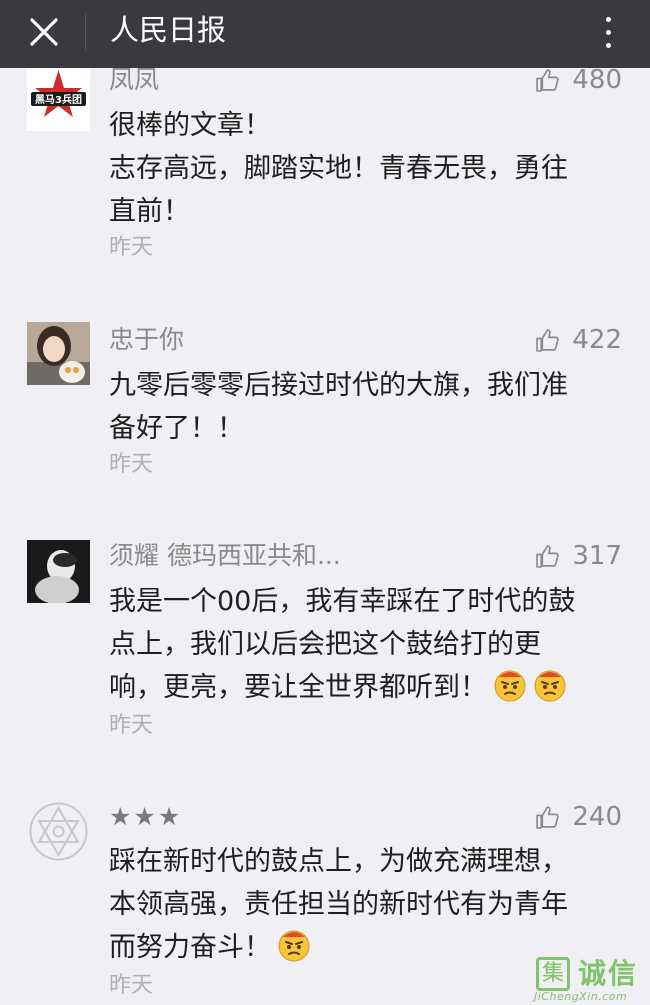 The image size is (650, 1005). I want to click on like-count: 317, so click(597, 556).